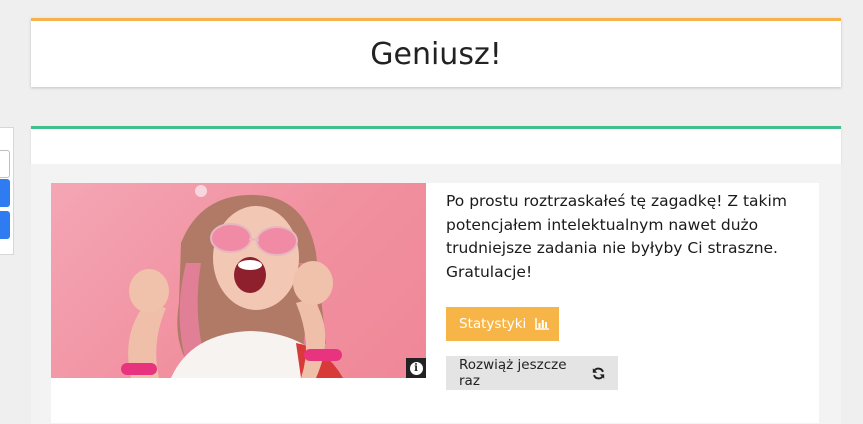 This screenshot has width=863, height=424. I want to click on side-input, so click(5, 164).